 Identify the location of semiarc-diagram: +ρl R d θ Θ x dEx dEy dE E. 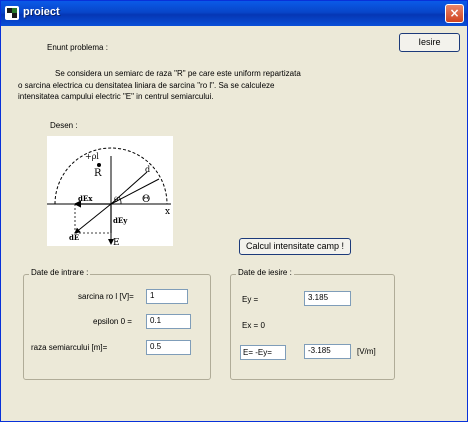
(110, 192).